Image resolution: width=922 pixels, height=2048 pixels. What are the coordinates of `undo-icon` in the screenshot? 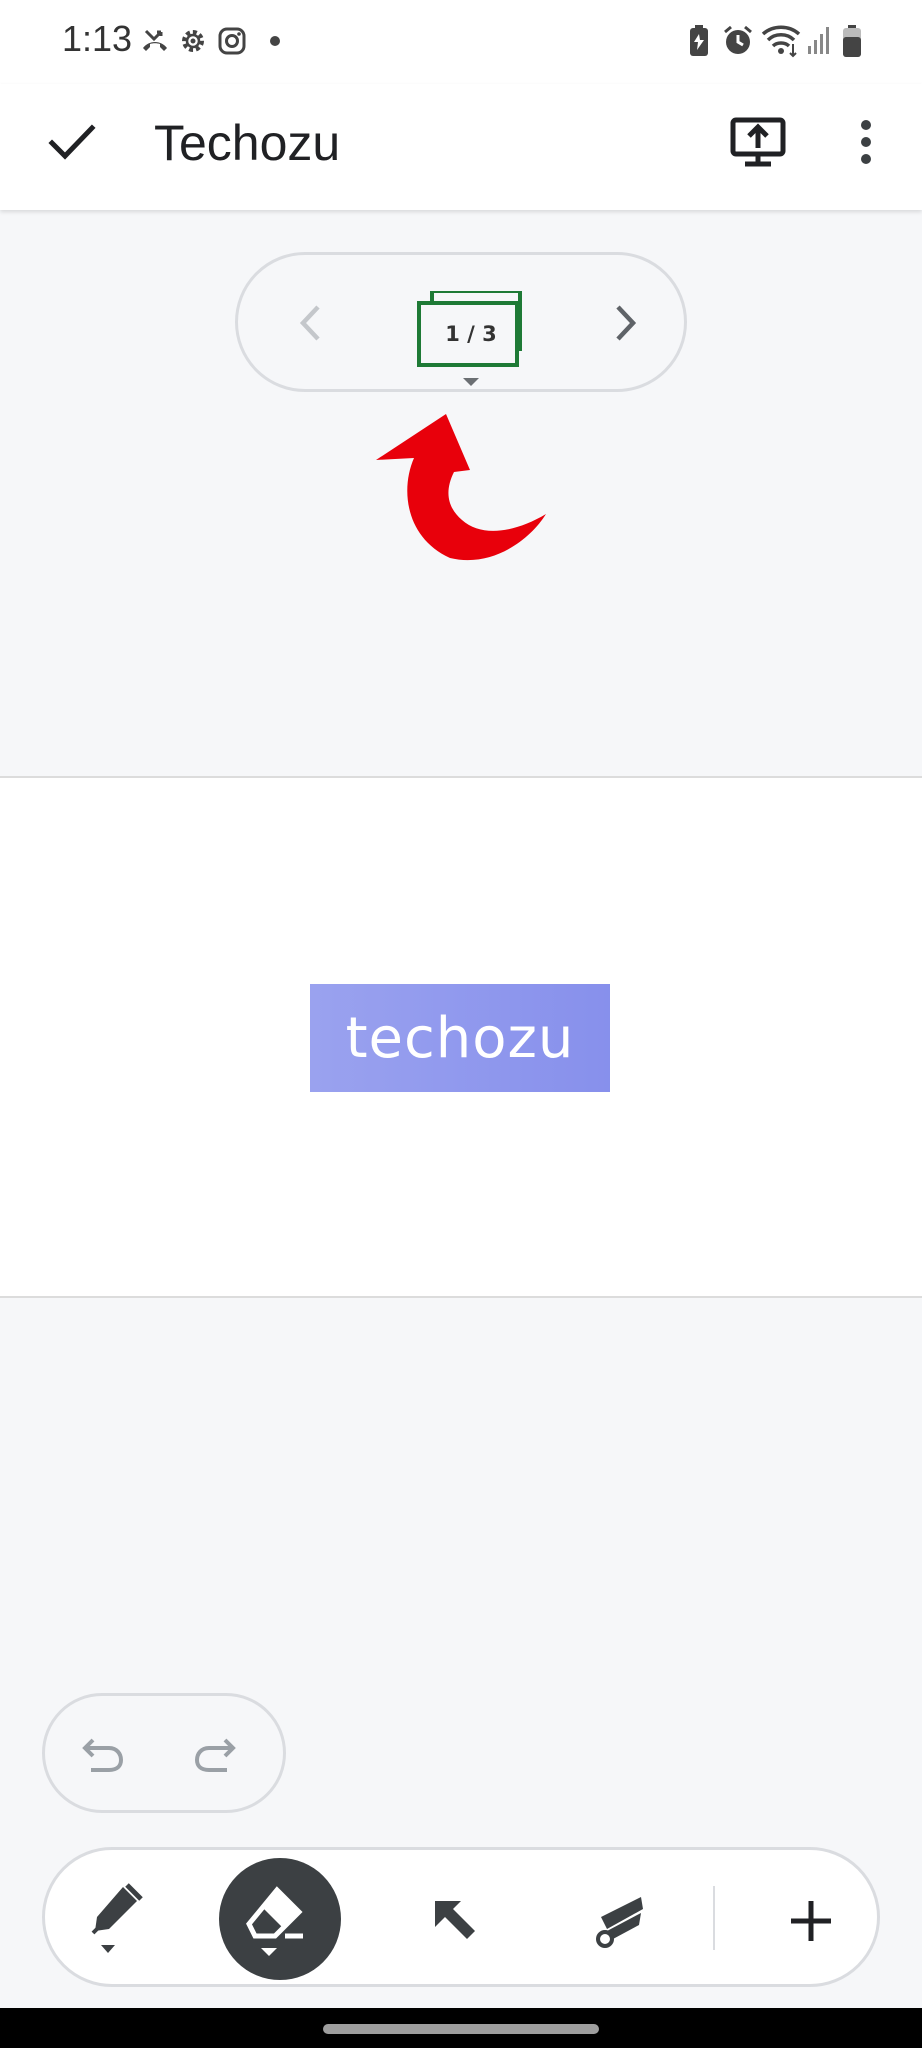 It's located at (103, 1755).